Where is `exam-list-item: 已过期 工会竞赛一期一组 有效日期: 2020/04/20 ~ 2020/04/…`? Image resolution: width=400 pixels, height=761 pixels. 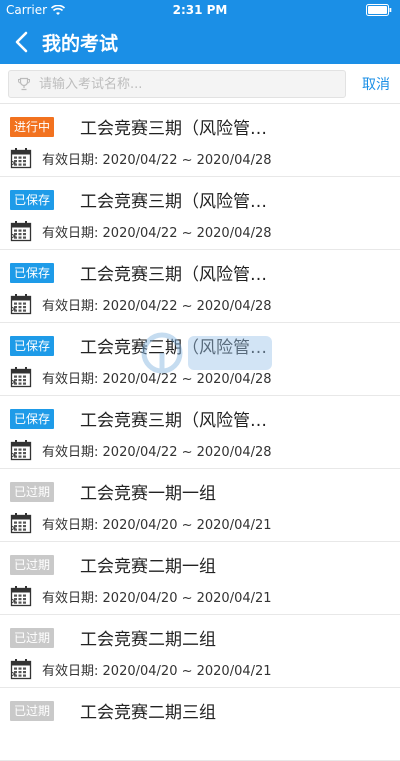
exam-list-item: 已过期 工会竞赛一期一组 有效日期: 2020/04/20 ~ 2020/04/… is located at coordinates (200, 505).